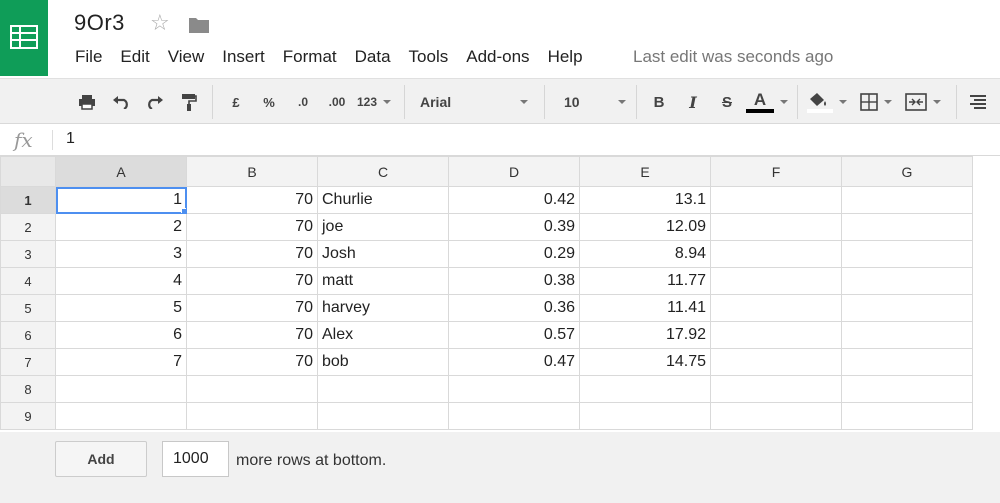 The image size is (1000, 503). I want to click on cell-e6: 17.92, so click(645, 335).